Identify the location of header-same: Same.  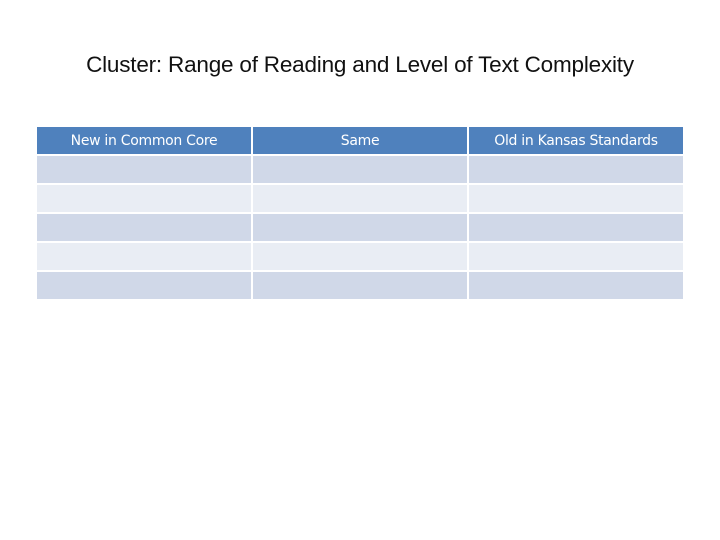
(360, 140).